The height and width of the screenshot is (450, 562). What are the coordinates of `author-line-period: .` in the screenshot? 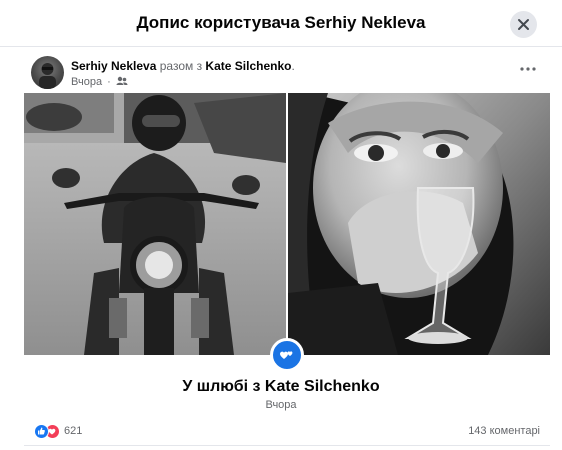 It's located at (293, 66).